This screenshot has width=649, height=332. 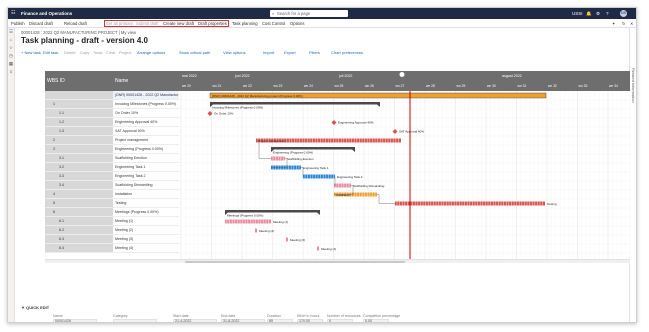 I want to click on table-row: 6.1 Meeting (1), so click(x=112, y=221).